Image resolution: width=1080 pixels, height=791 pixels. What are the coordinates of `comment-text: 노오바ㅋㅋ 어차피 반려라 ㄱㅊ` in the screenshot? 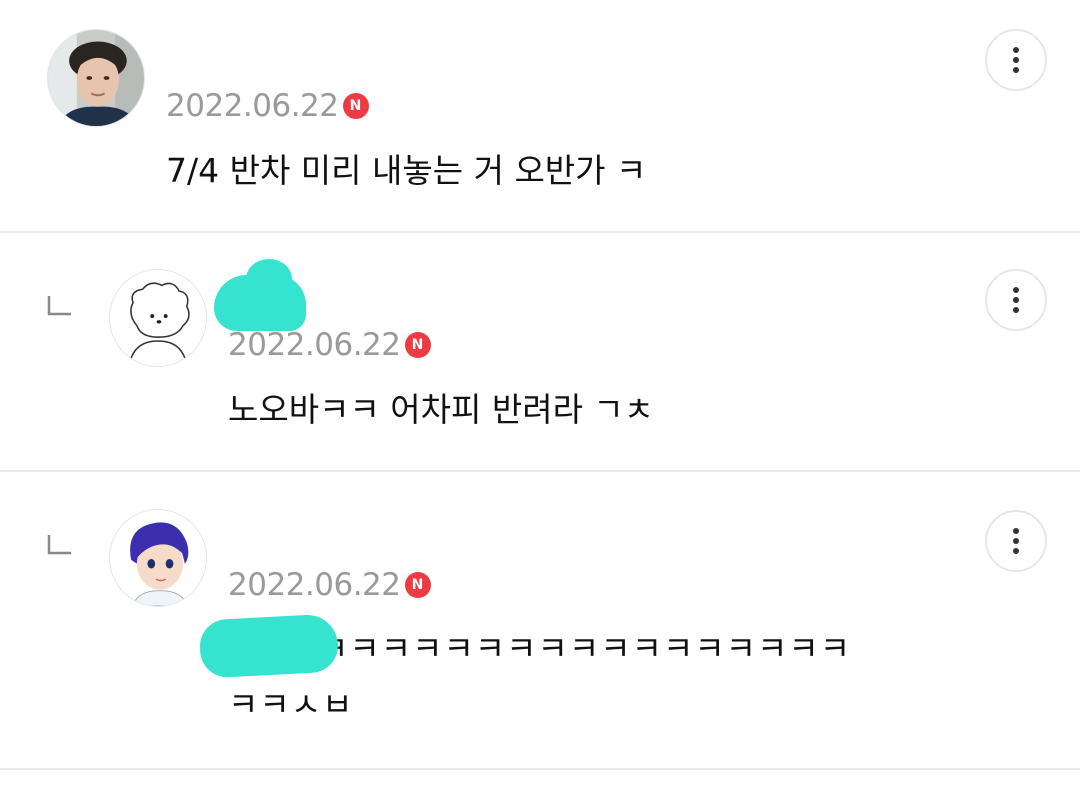 It's located at (441, 409).